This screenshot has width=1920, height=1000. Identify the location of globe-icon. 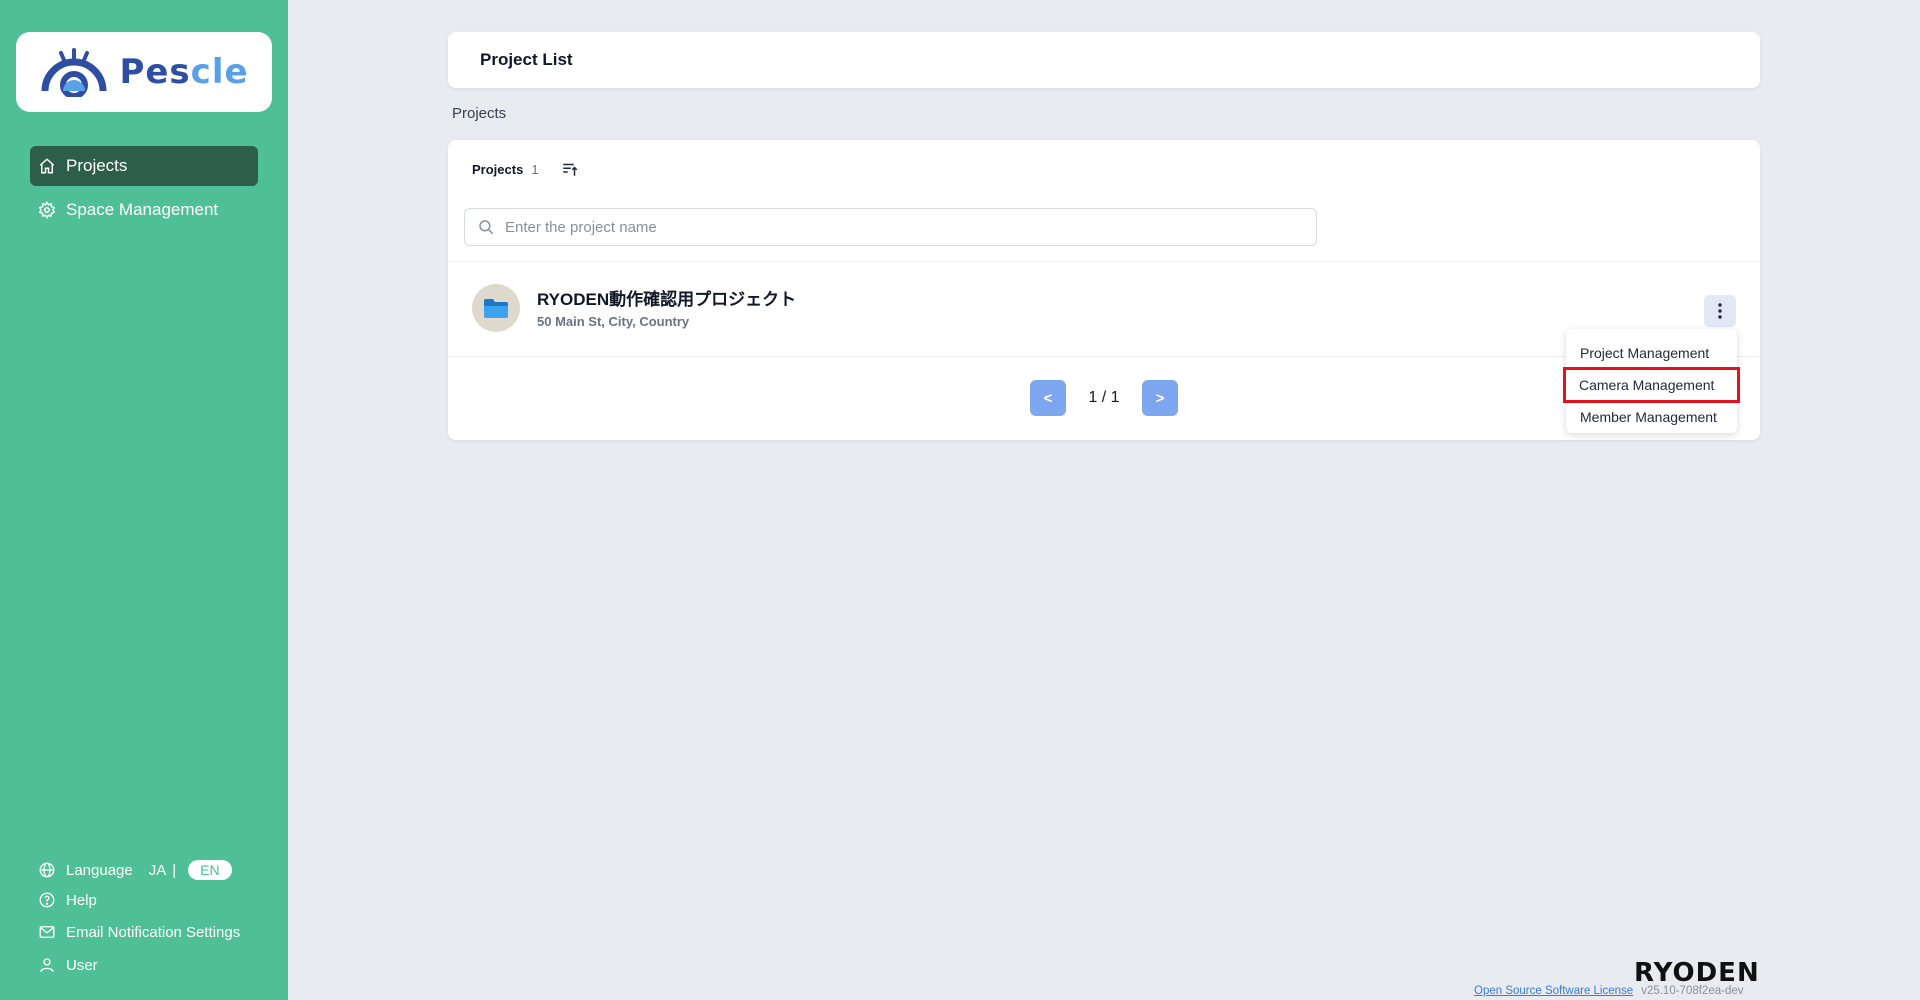
(47, 870).